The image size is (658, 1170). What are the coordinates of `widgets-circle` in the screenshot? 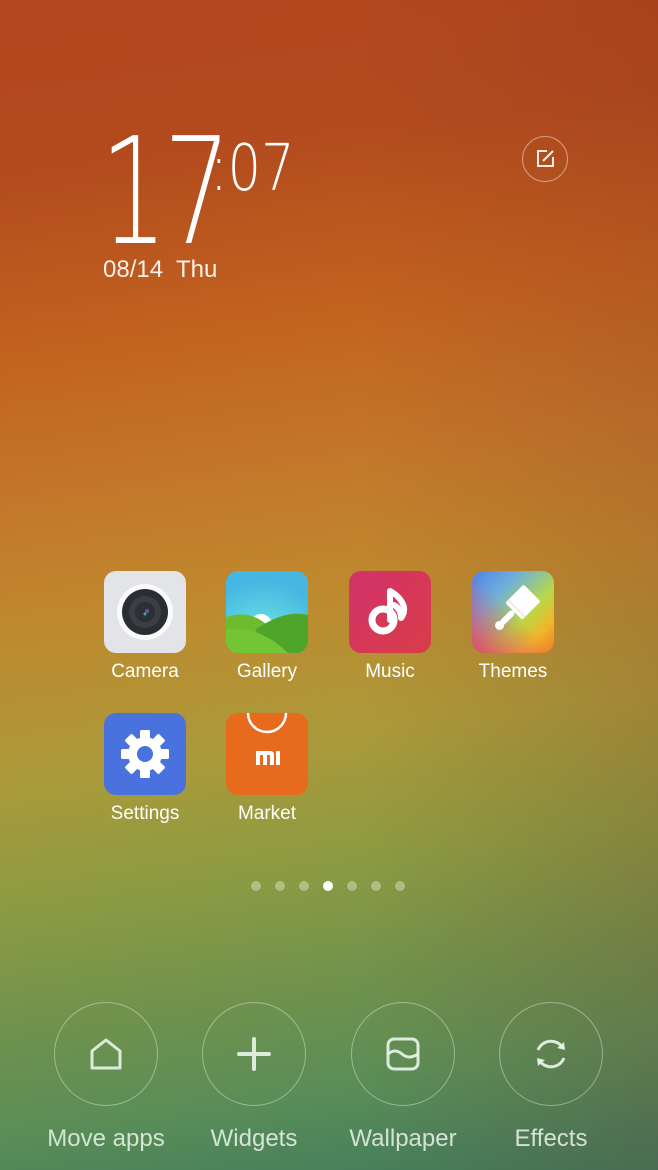 It's located at (254, 1054).